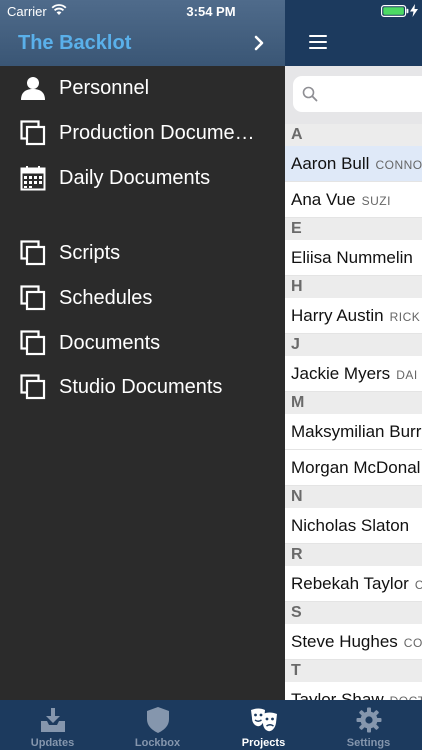 This screenshot has width=422, height=750. What do you see at coordinates (398, 165) in the screenshot?
I see `contact-role: CONNO` at bounding box center [398, 165].